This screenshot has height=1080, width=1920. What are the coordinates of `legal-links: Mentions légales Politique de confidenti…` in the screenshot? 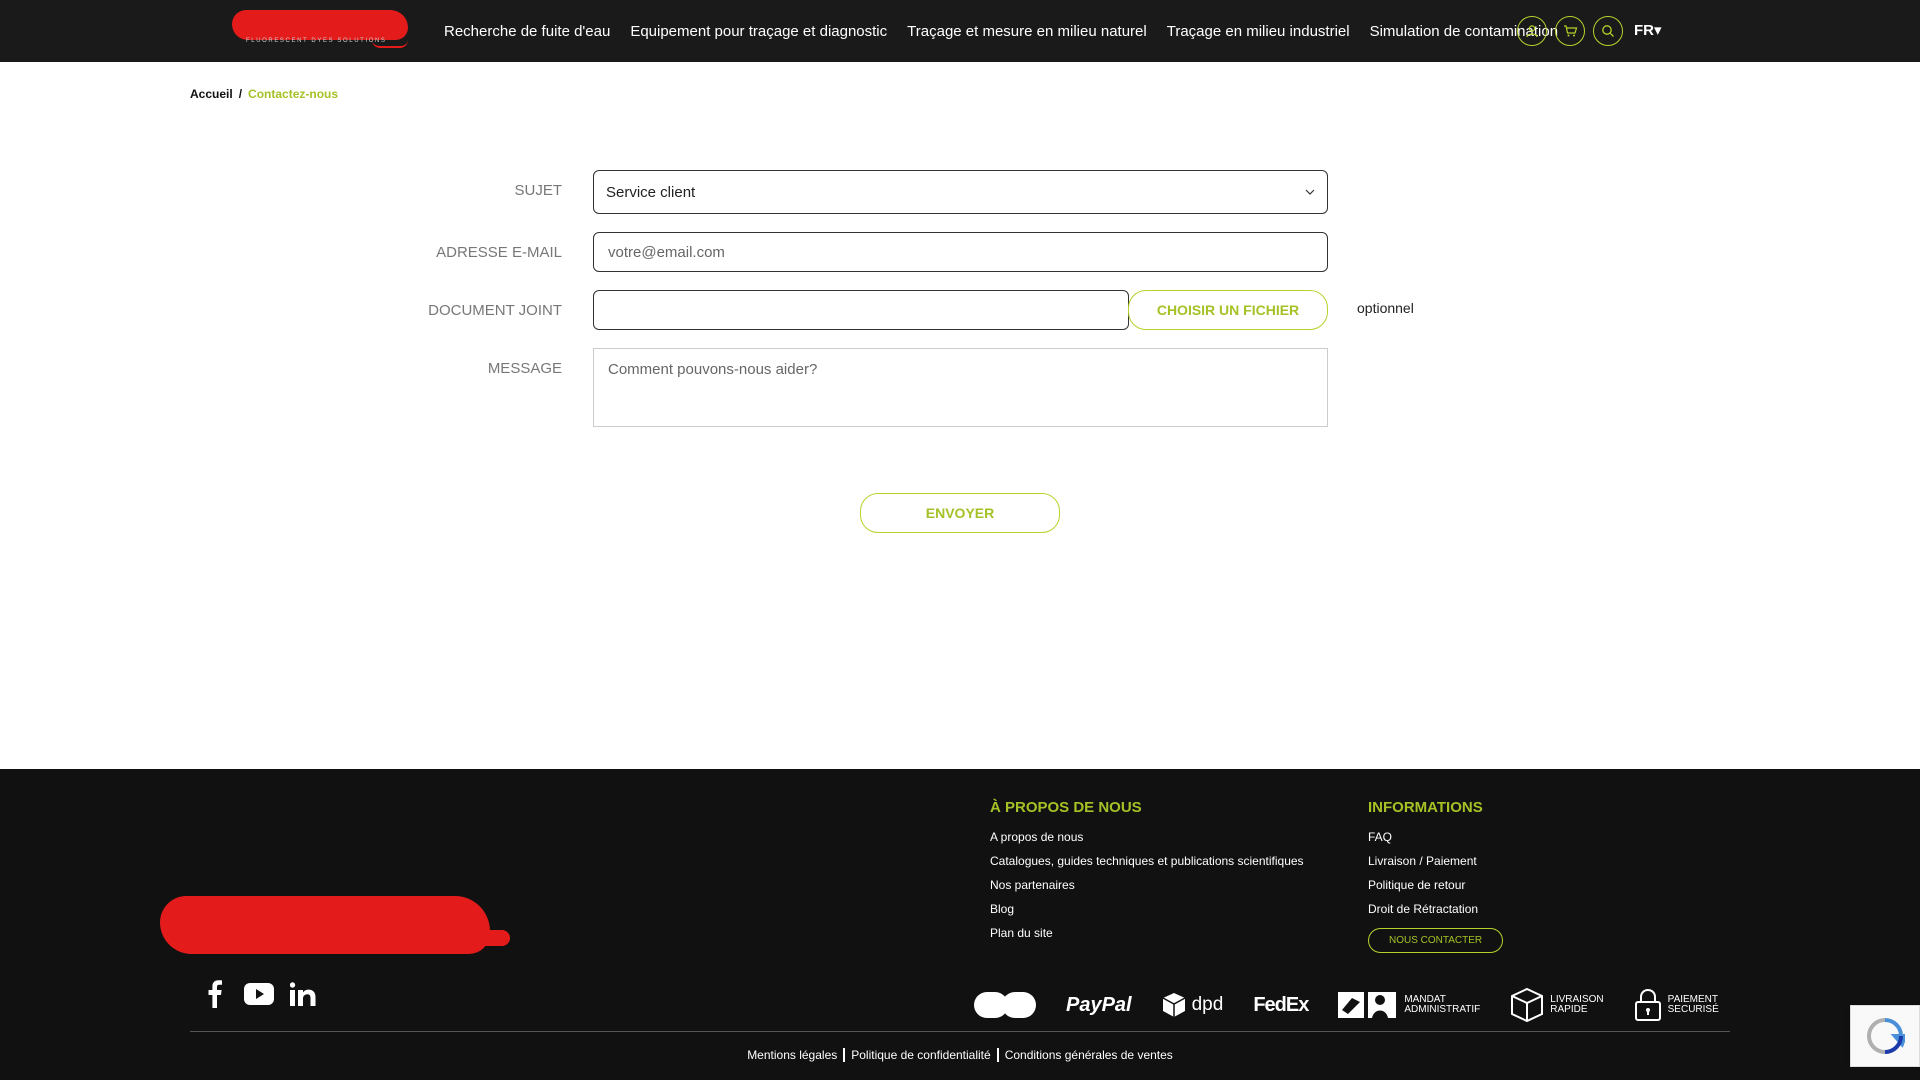 It's located at (960, 1055).